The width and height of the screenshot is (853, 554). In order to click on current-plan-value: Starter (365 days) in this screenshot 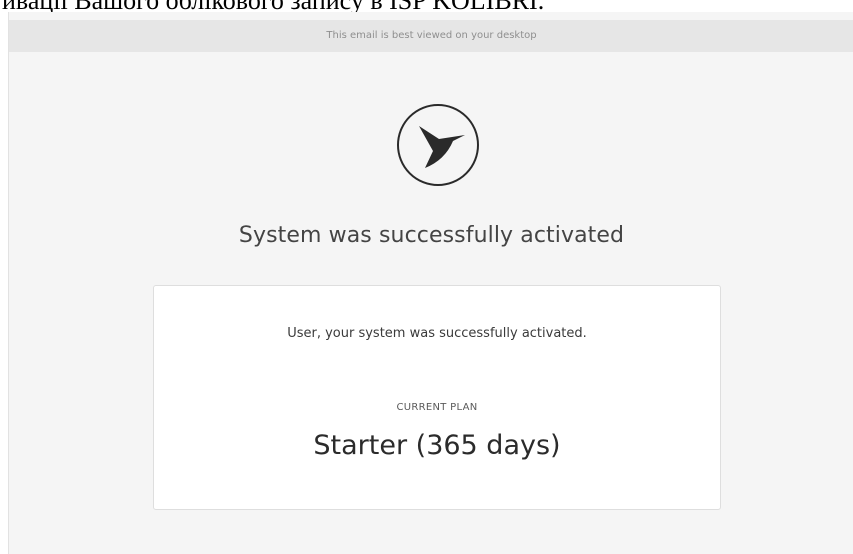, I will do `click(437, 445)`.